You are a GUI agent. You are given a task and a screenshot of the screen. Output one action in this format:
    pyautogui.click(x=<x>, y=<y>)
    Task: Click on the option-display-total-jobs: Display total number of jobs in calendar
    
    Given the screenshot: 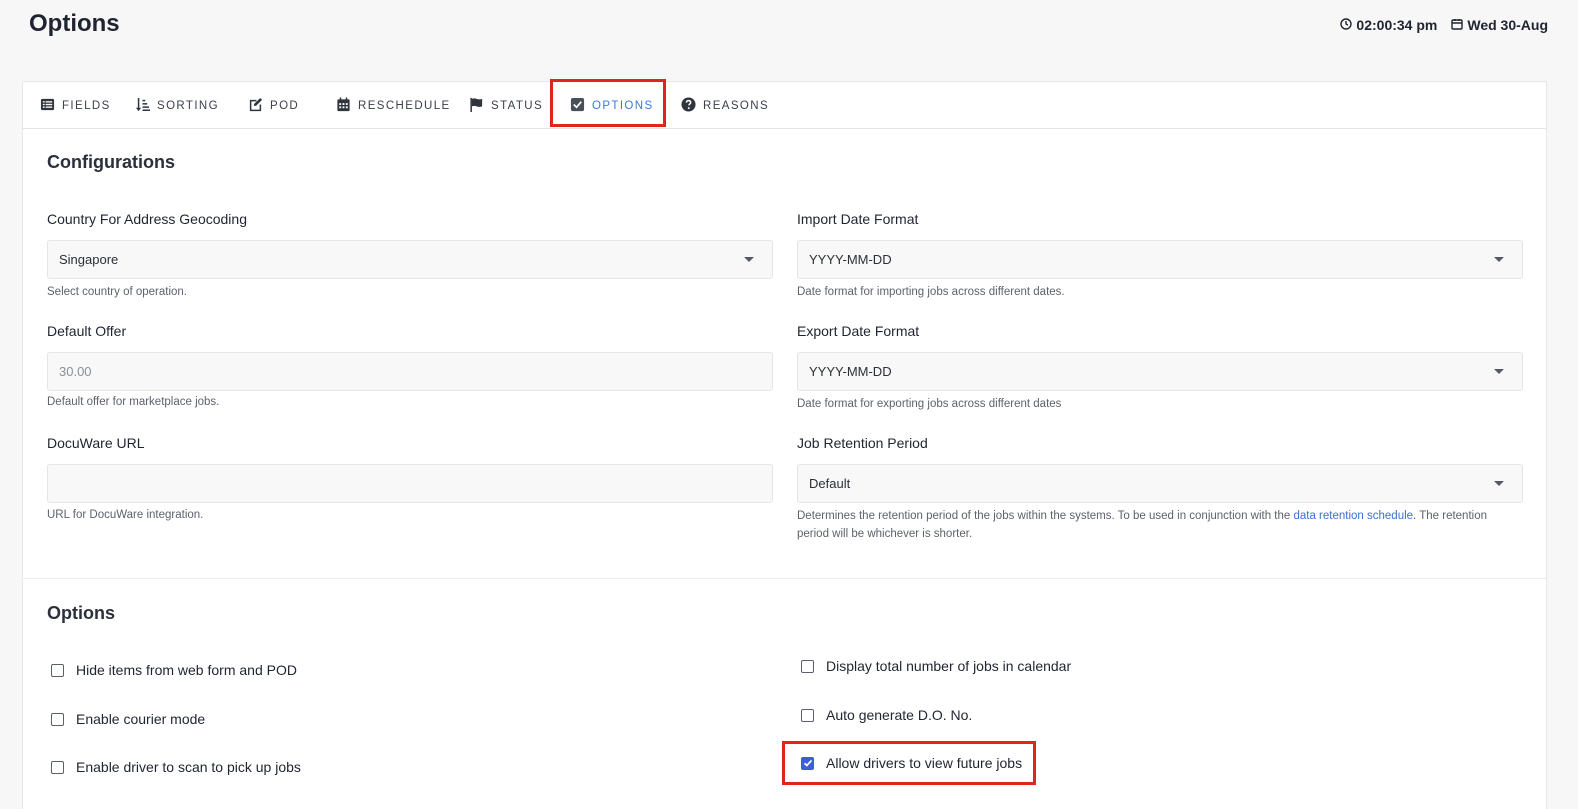 What is the action you would take?
    pyautogui.click(x=936, y=666)
    